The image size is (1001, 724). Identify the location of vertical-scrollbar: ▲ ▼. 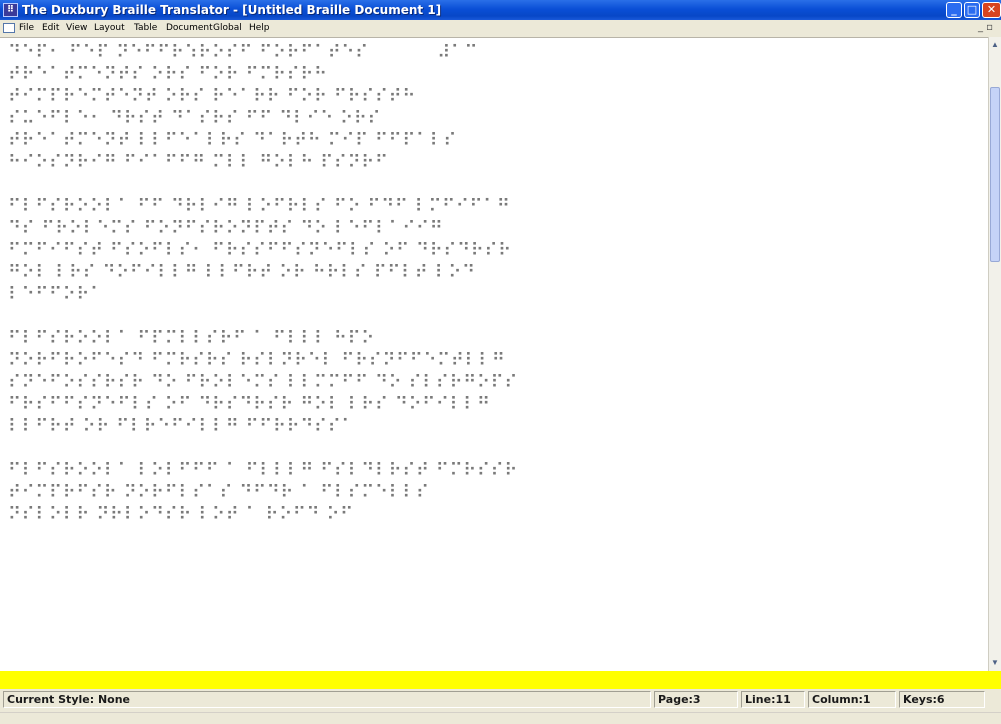
(994, 354).